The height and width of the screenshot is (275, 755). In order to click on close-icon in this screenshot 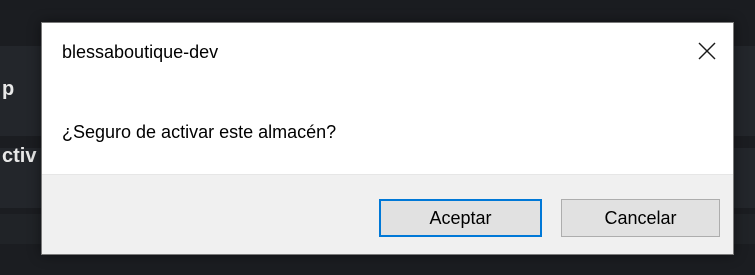, I will do `click(707, 51)`.